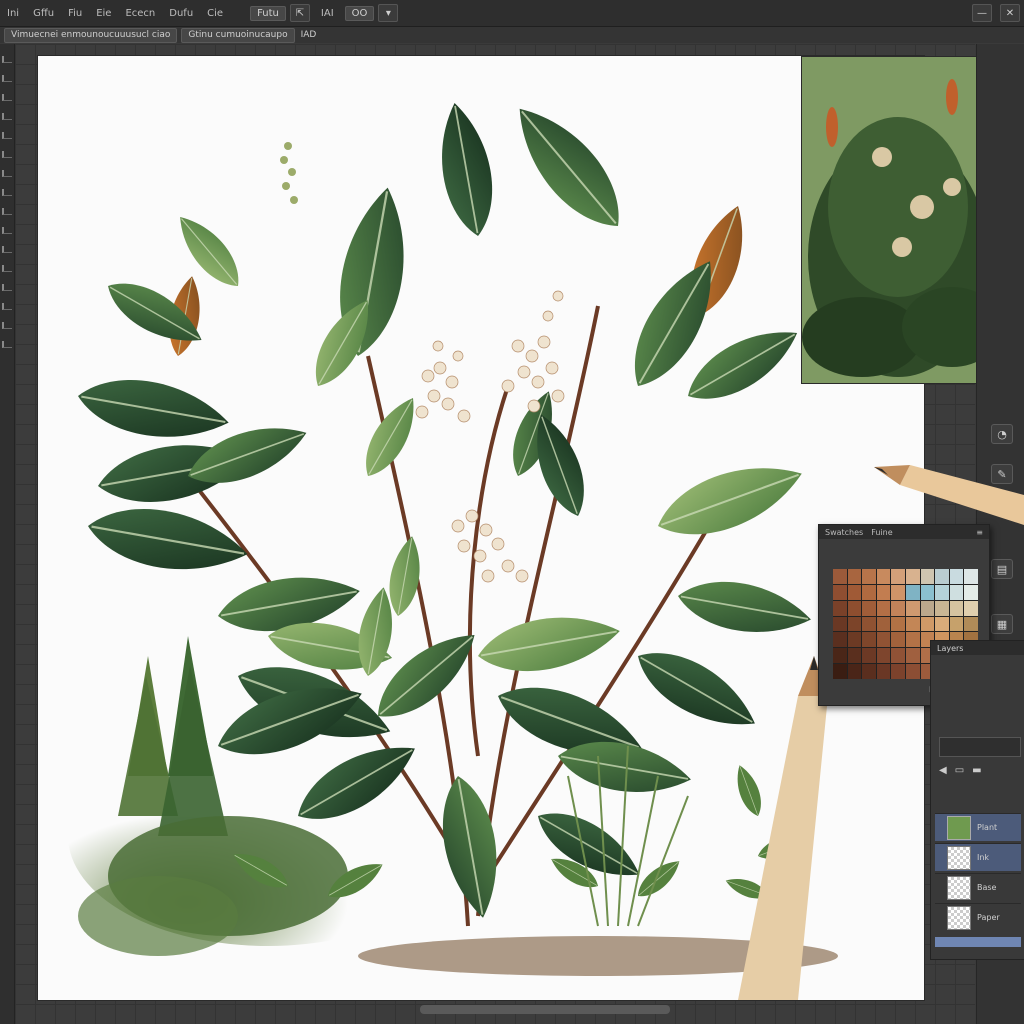 The width and height of the screenshot is (1024, 1024). I want to click on layer-row: Paper, so click(978, 917).